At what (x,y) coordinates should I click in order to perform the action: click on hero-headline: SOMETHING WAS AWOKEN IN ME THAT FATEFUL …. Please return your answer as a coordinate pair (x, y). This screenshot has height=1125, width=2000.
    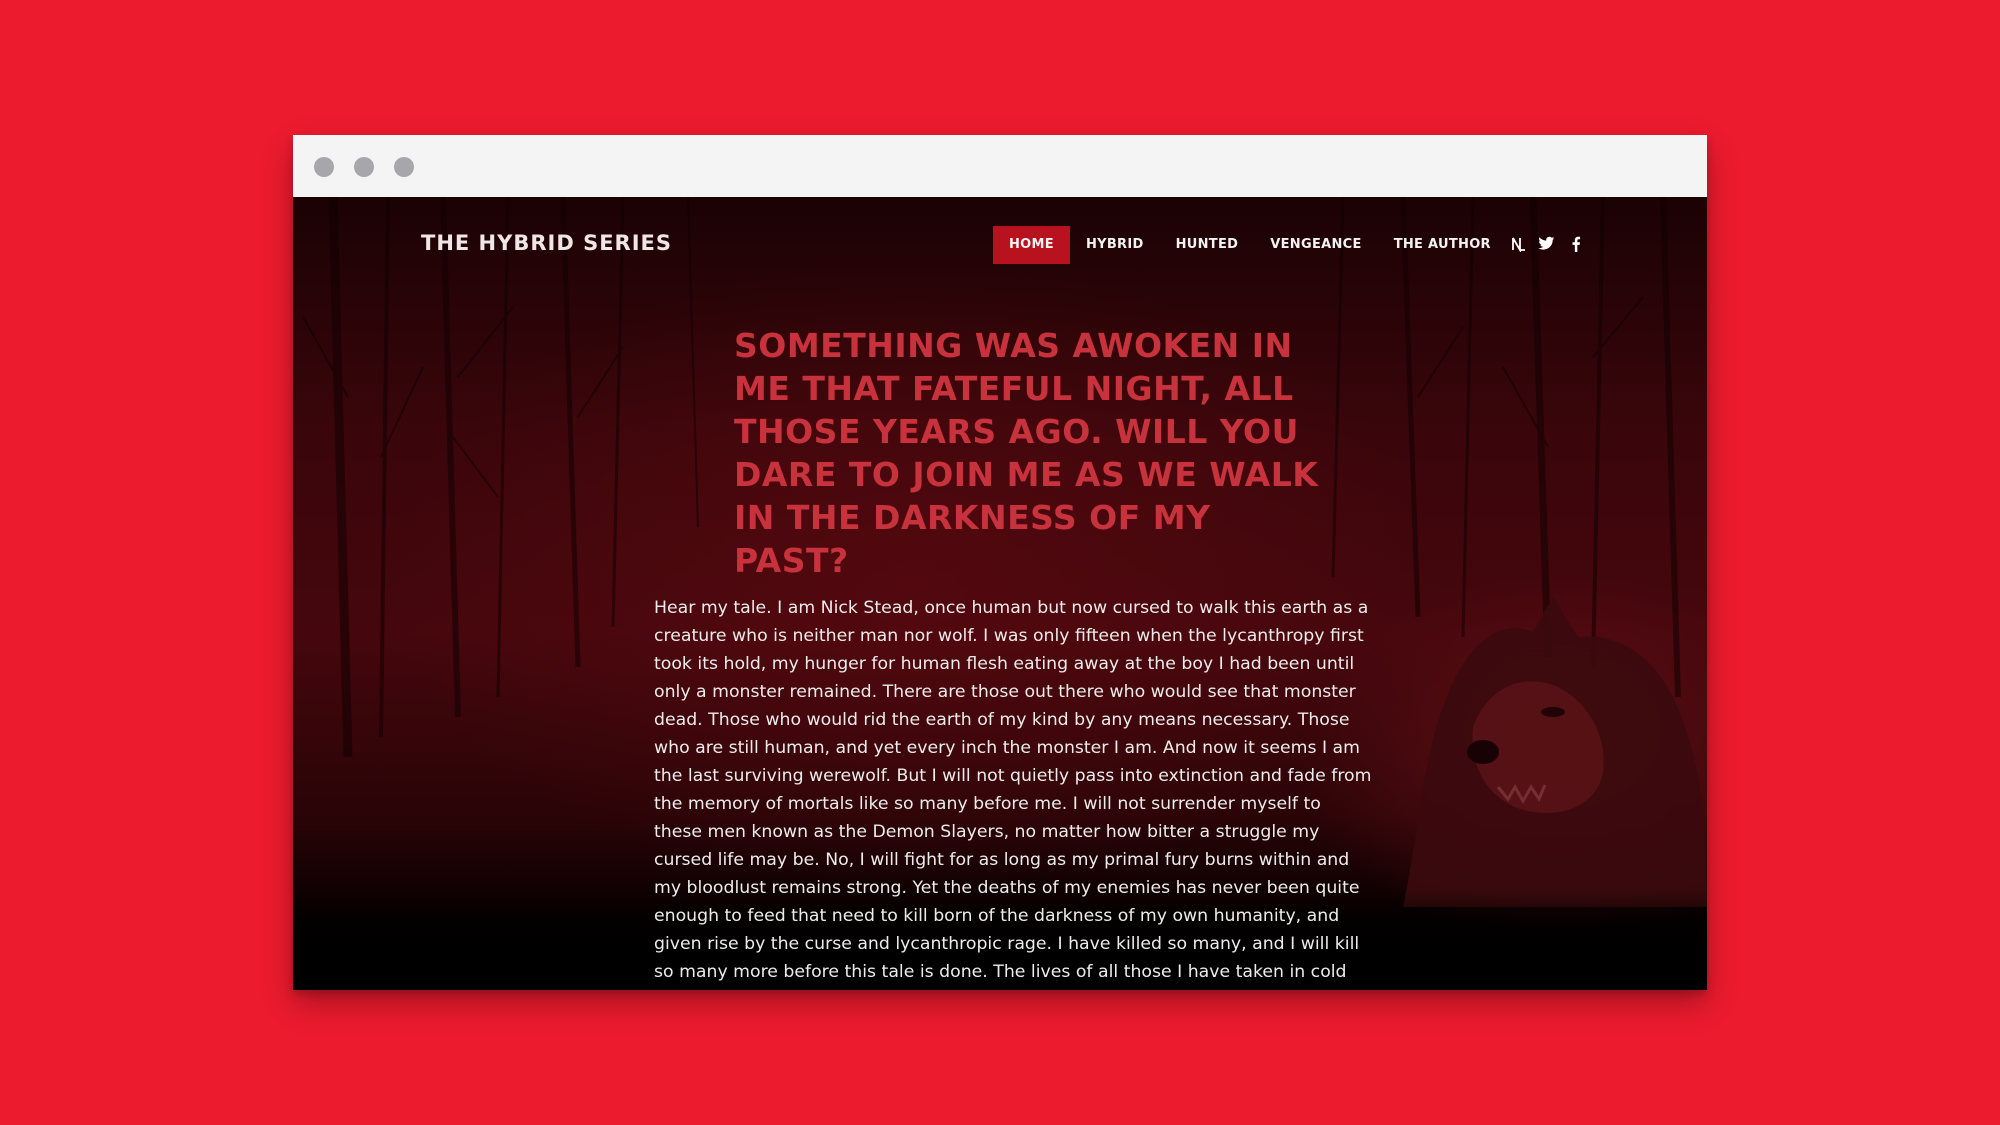
    Looking at the image, I should click on (1026, 453).